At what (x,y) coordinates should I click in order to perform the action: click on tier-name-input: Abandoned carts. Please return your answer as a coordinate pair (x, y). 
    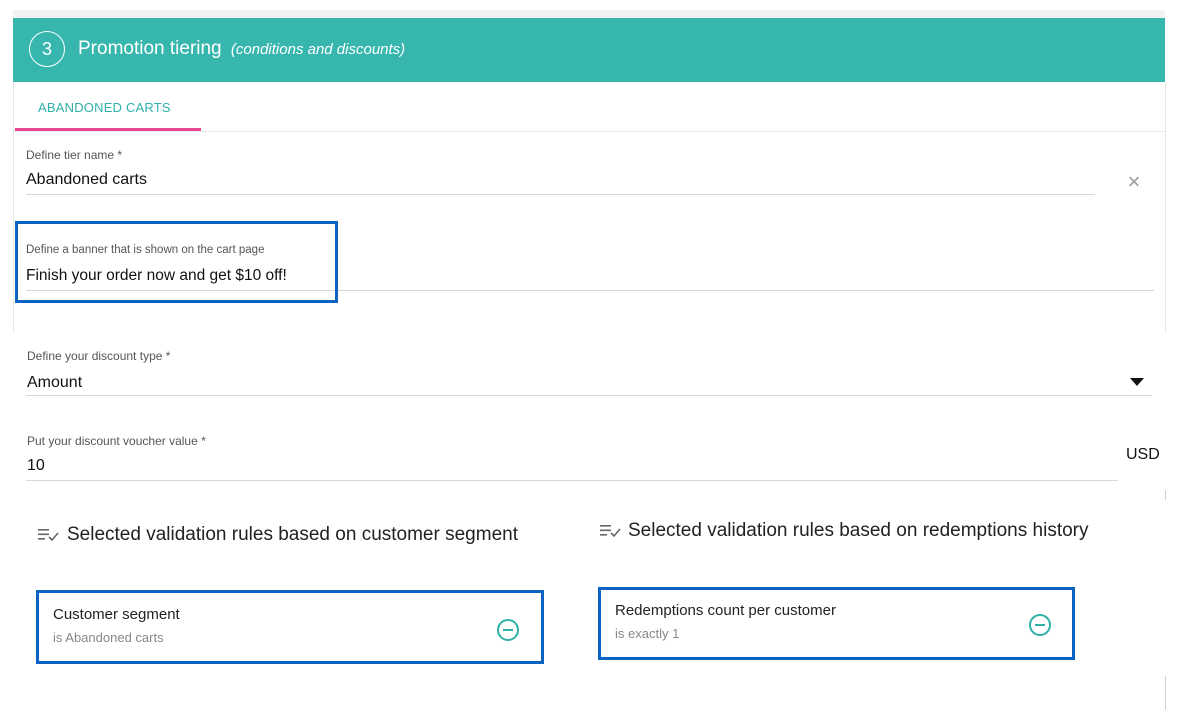
    Looking at the image, I should click on (86, 180).